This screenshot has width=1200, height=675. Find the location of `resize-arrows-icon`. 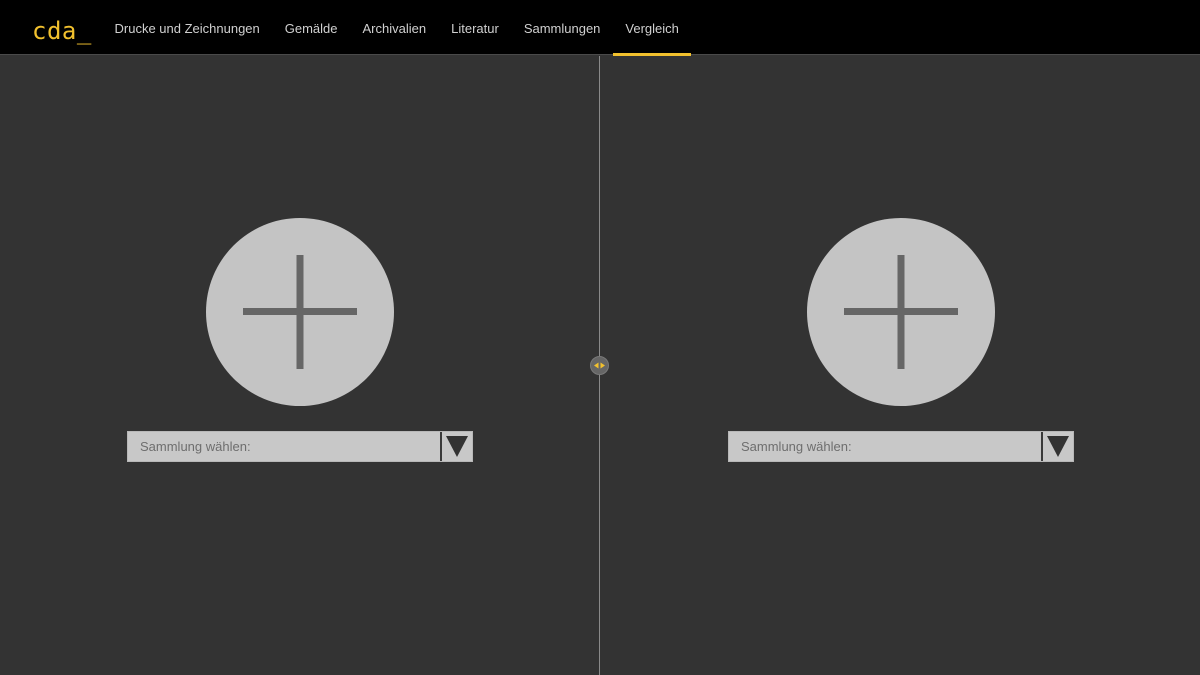

resize-arrows-icon is located at coordinates (599, 365).